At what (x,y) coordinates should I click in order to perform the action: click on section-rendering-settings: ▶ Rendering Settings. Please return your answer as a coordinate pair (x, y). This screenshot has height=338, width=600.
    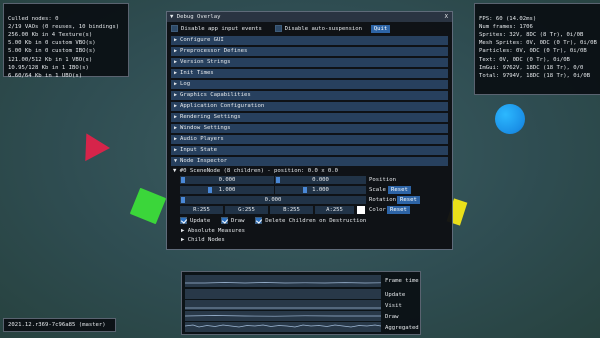
    Looking at the image, I should click on (309, 117).